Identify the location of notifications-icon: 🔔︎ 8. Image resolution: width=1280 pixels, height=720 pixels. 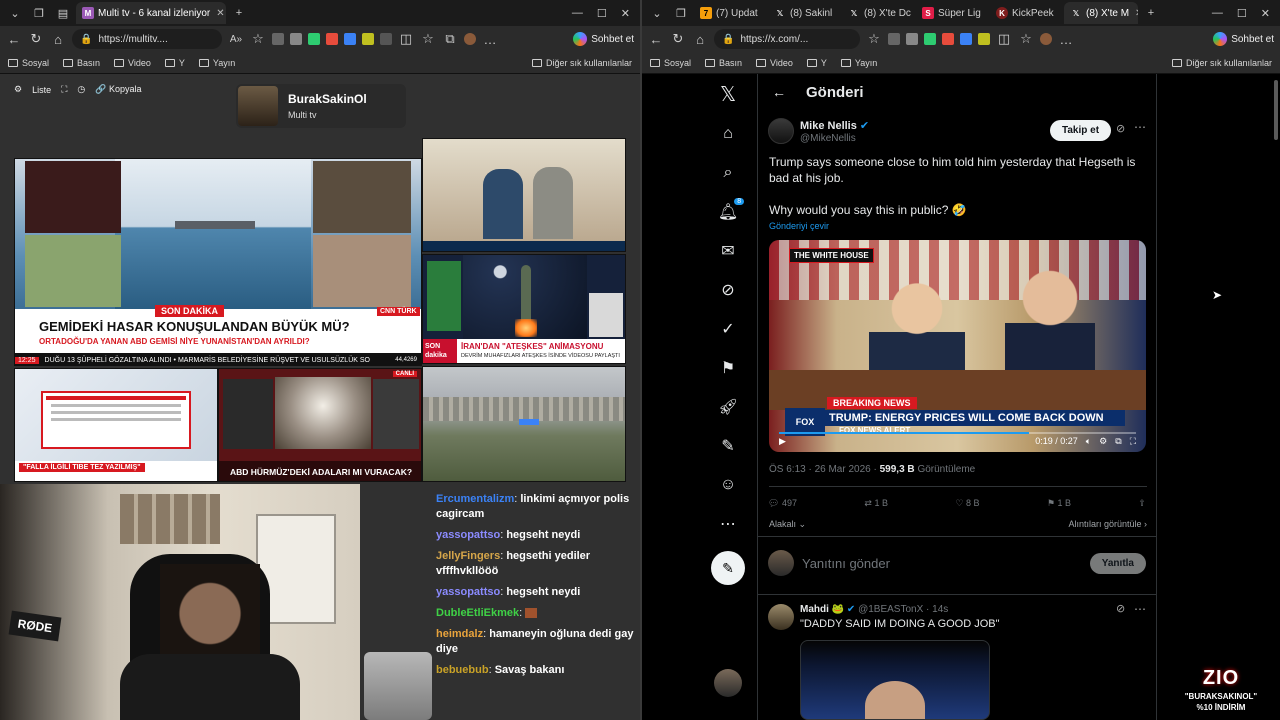
(731, 211).